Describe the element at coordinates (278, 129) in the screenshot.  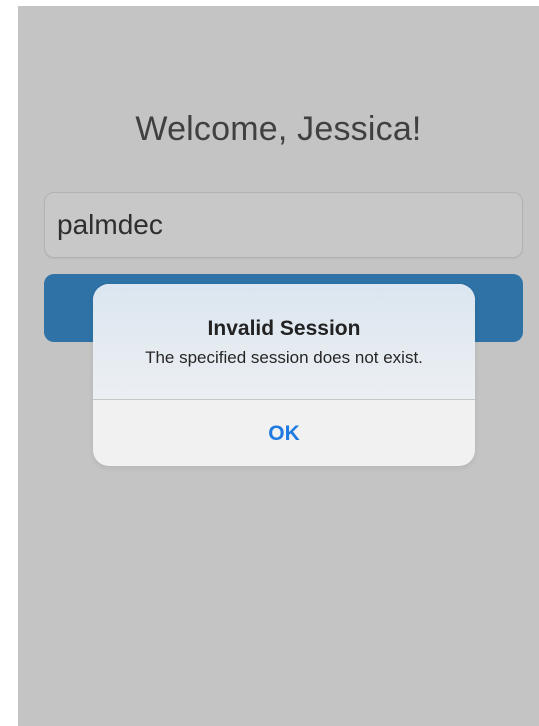
I see `welcome-heading: Welcome, Jessica!` at that location.